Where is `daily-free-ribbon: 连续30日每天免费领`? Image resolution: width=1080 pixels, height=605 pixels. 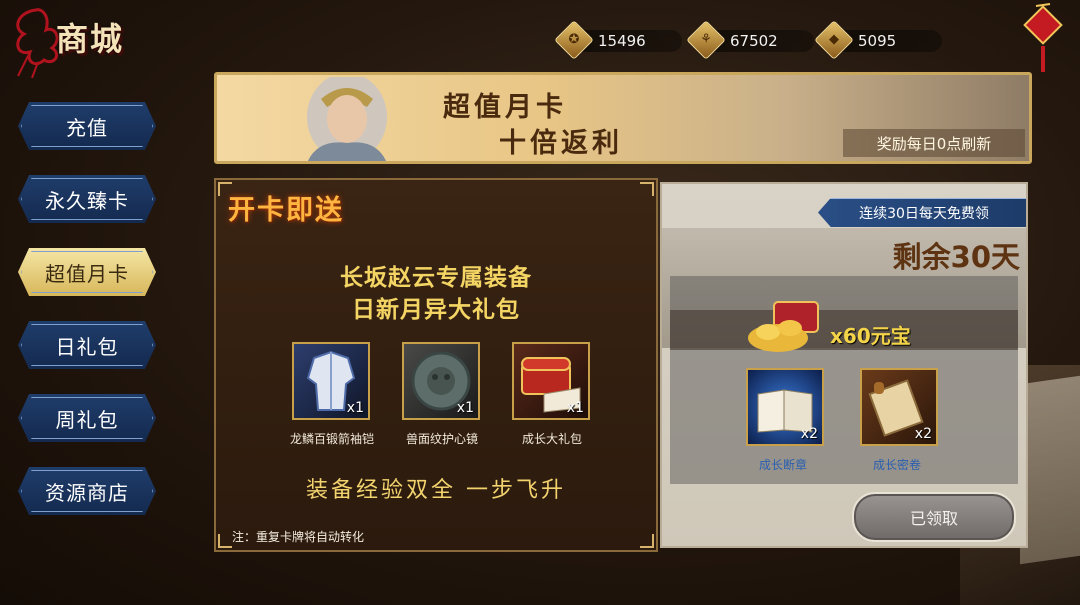 daily-free-ribbon: 连续30日每天免费领 is located at coordinates (922, 212).